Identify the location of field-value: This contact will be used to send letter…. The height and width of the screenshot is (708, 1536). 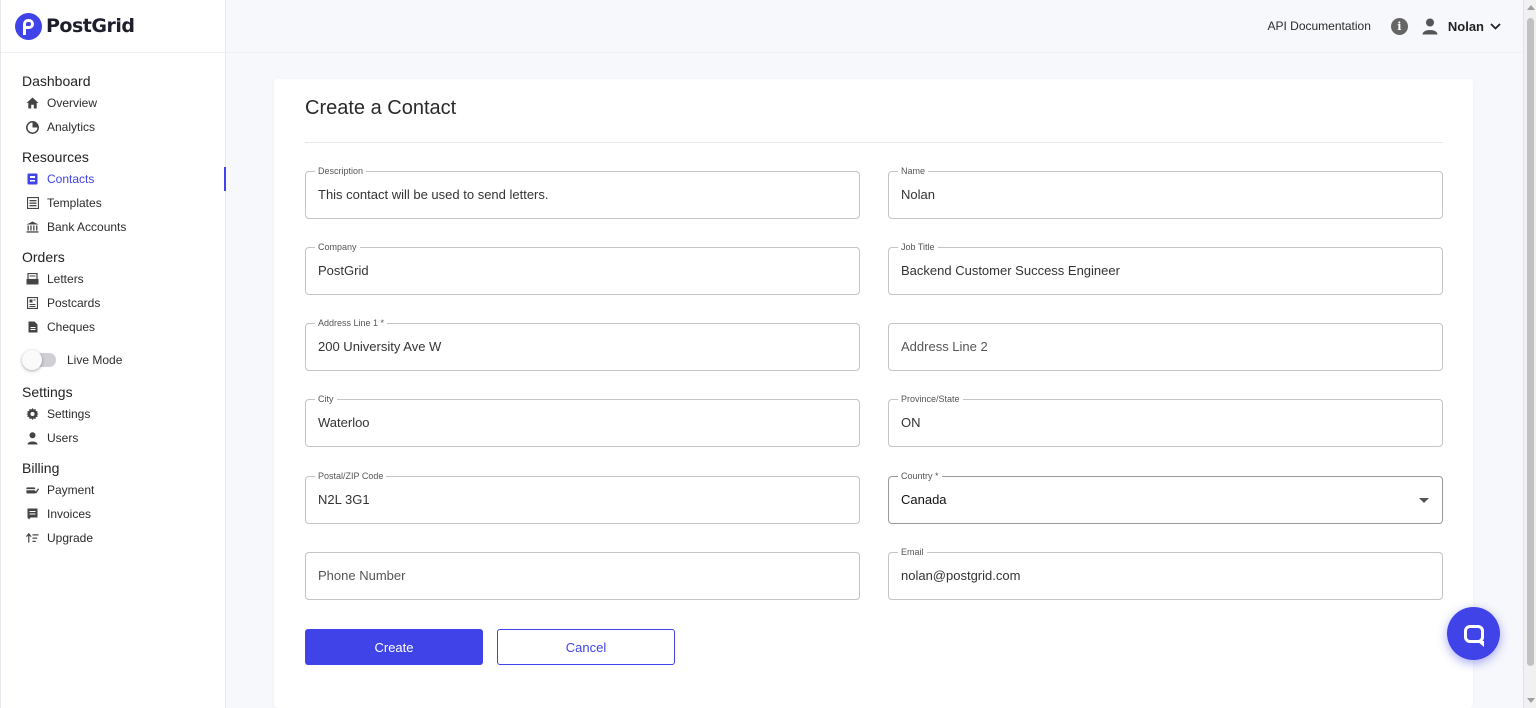
(433, 194).